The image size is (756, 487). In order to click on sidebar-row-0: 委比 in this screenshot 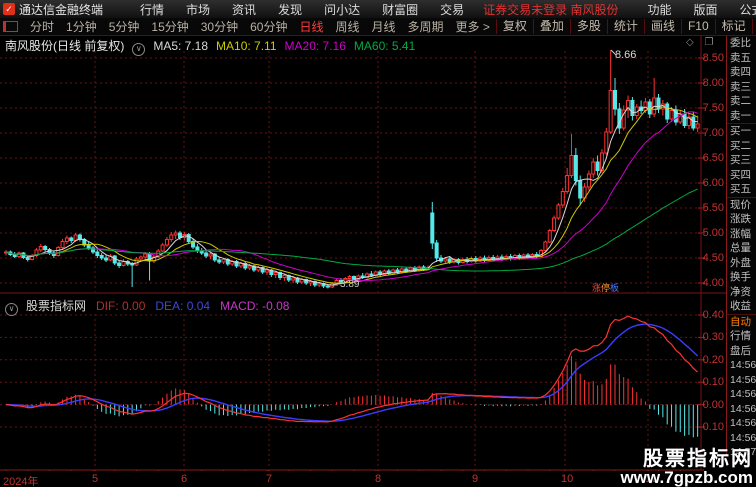, I will do `click(741, 43)`.